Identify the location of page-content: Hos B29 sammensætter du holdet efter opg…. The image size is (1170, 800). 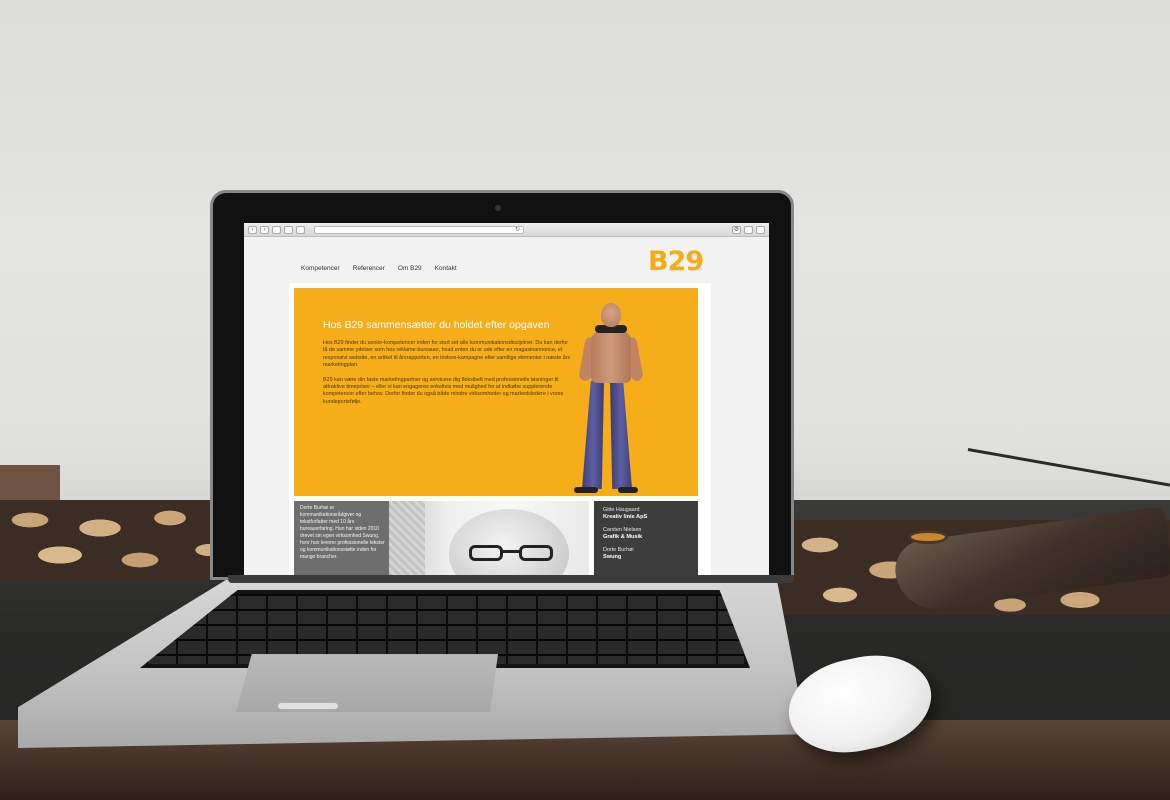
(500, 429).